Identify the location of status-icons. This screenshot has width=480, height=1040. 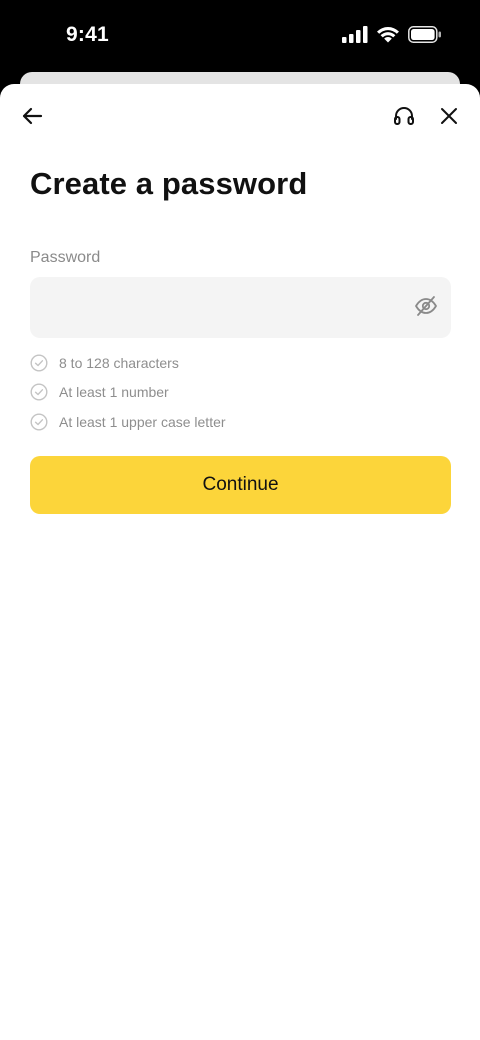
(392, 34).